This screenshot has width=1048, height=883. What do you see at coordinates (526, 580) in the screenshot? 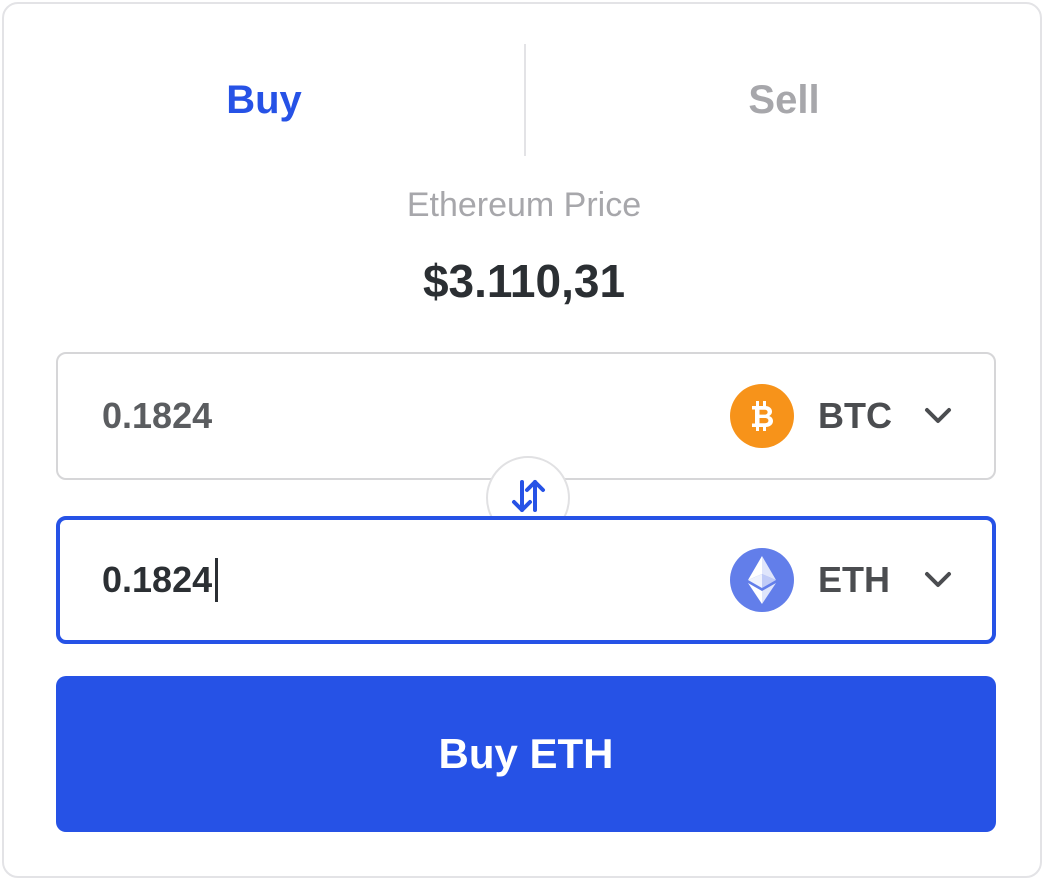
I see `to-amount-field: 0.1824 ETH` at bounding box center [526, 580].